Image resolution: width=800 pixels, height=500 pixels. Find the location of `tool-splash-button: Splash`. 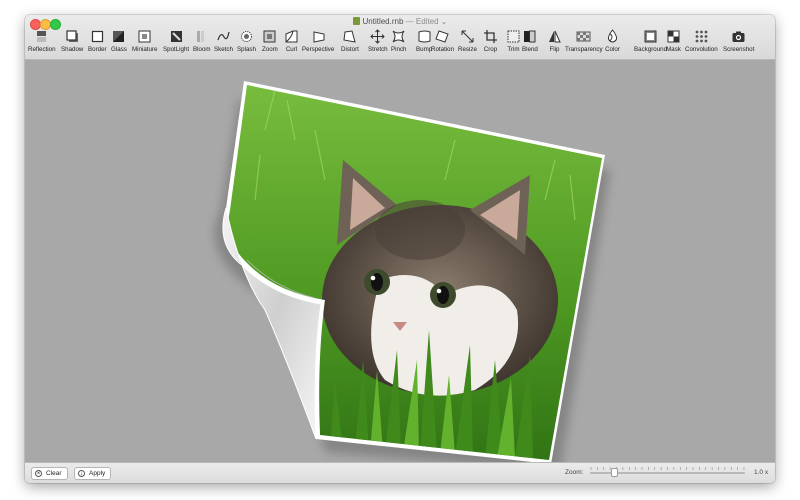

tool-splash-button: Splash is located at coordinates (246, 43).